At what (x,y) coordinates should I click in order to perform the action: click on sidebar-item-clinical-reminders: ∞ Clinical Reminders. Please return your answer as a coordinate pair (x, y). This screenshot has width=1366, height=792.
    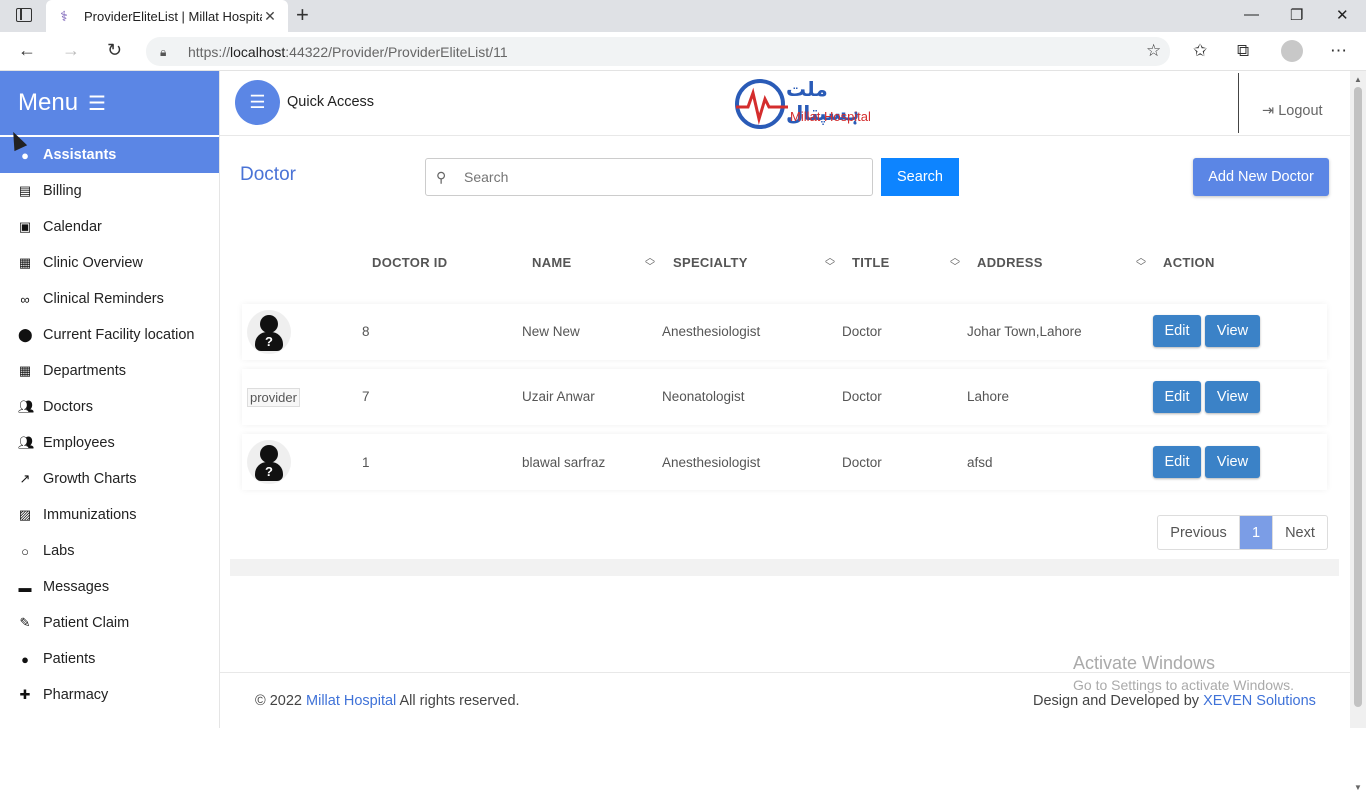
    Looking at the image, I should click on (109, 299).